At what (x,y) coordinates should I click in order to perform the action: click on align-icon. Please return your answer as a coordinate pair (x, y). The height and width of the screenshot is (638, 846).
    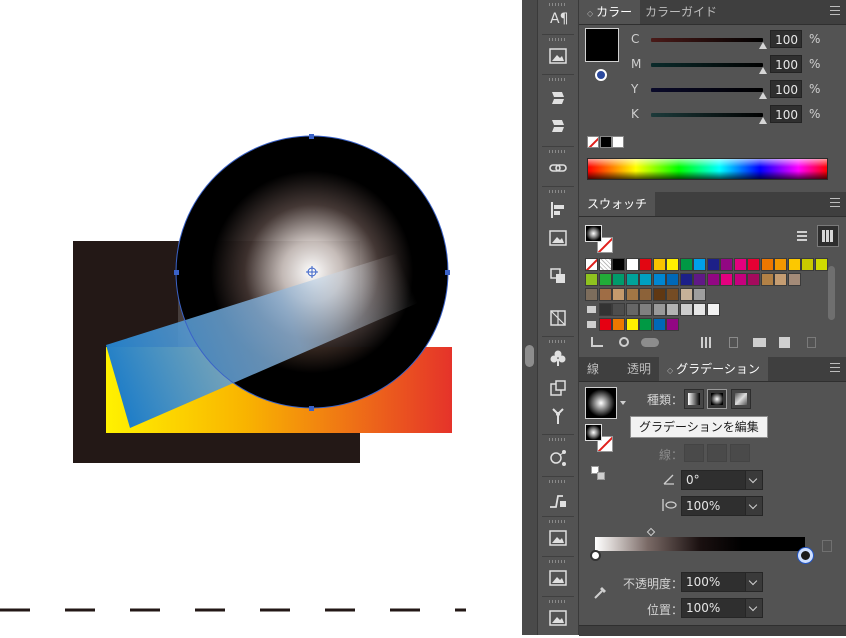
    Looking at the image, I should click on (558, 210).